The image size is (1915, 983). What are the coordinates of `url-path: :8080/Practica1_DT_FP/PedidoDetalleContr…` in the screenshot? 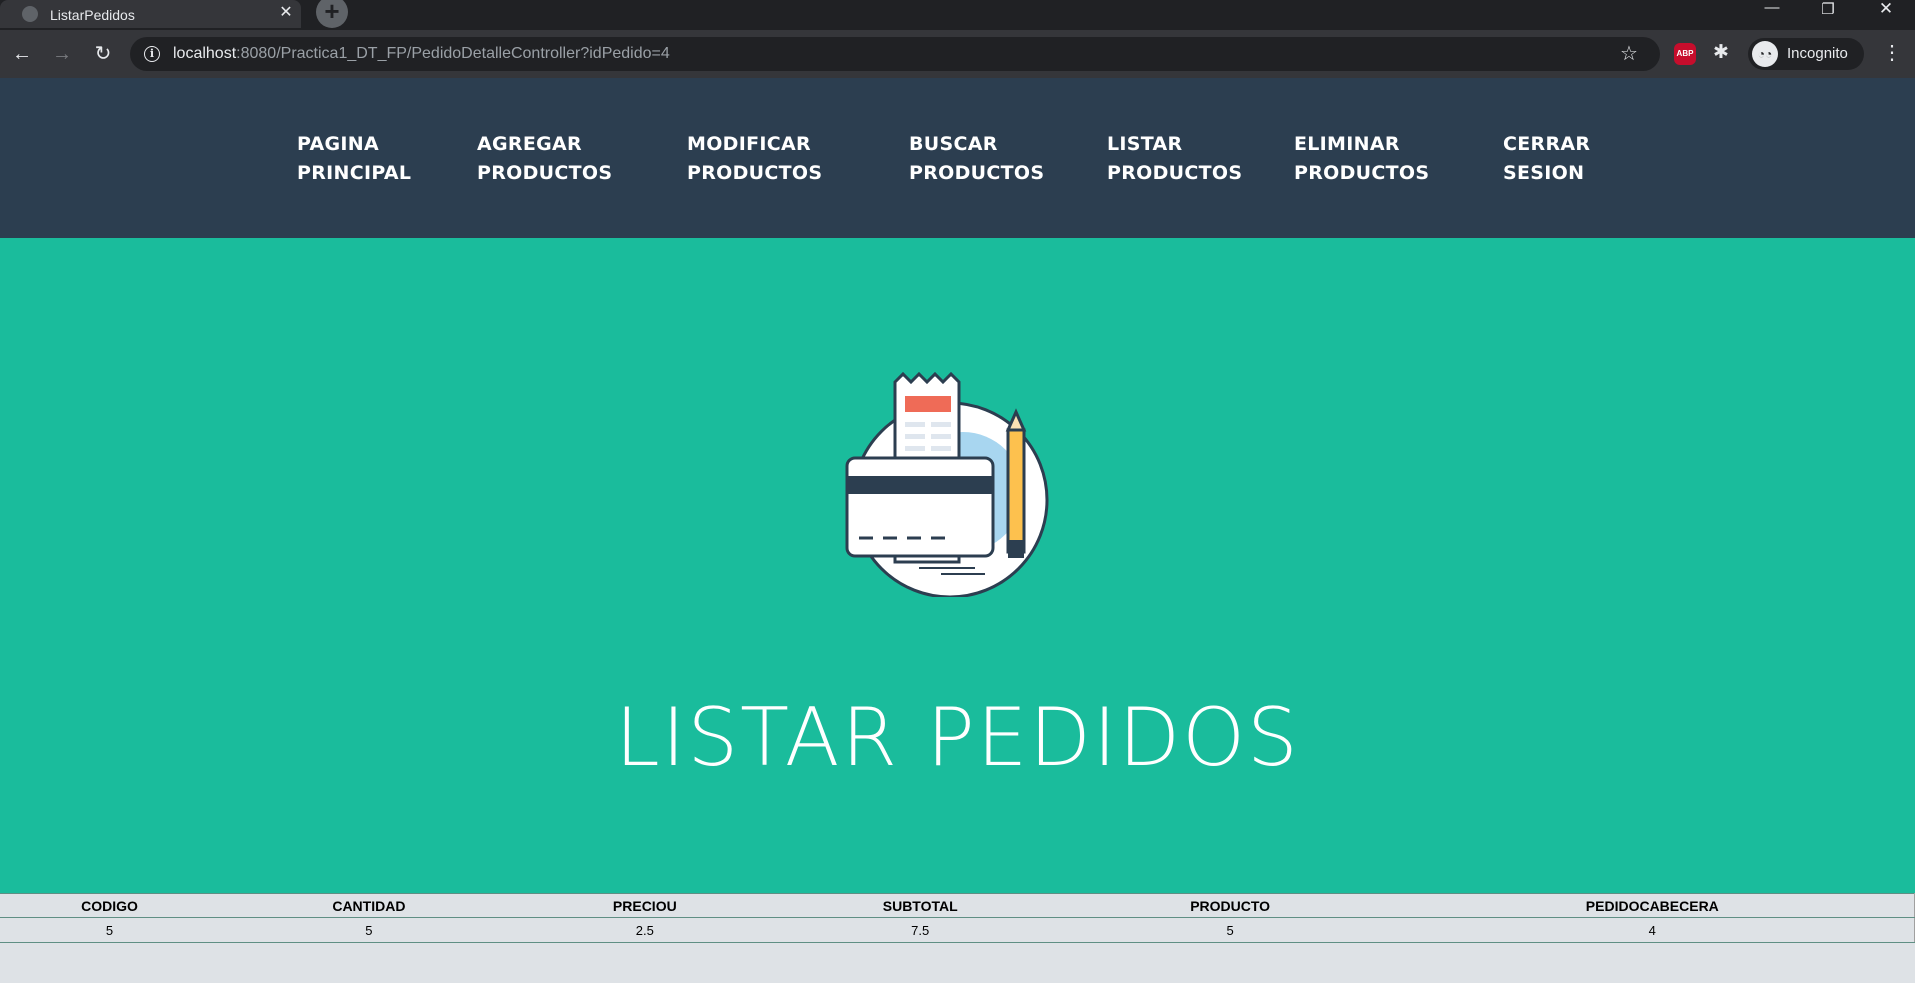 It's located at (453, 53).